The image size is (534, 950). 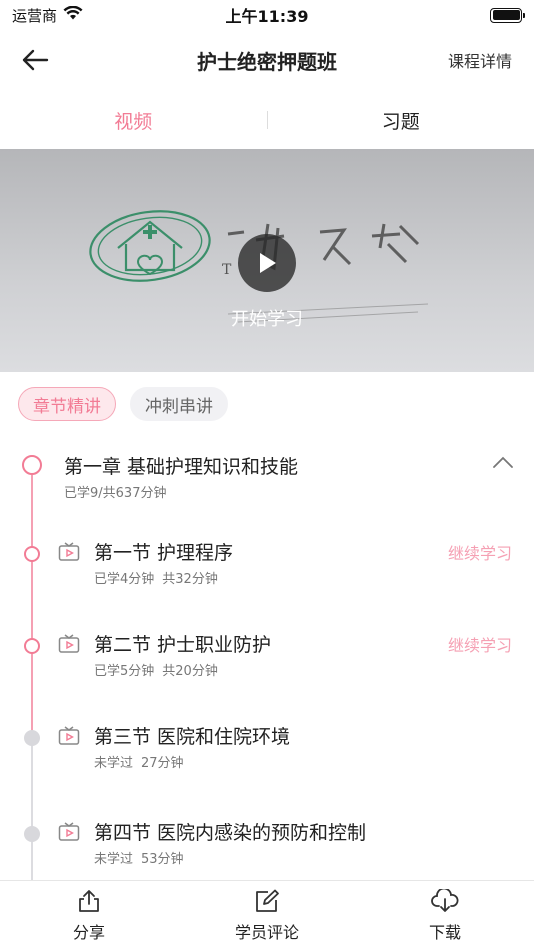 What do you see at coordinates (190, 579) in the screenshot?
I see `section-total: 共32分钟` at bounding box center [190, 579].